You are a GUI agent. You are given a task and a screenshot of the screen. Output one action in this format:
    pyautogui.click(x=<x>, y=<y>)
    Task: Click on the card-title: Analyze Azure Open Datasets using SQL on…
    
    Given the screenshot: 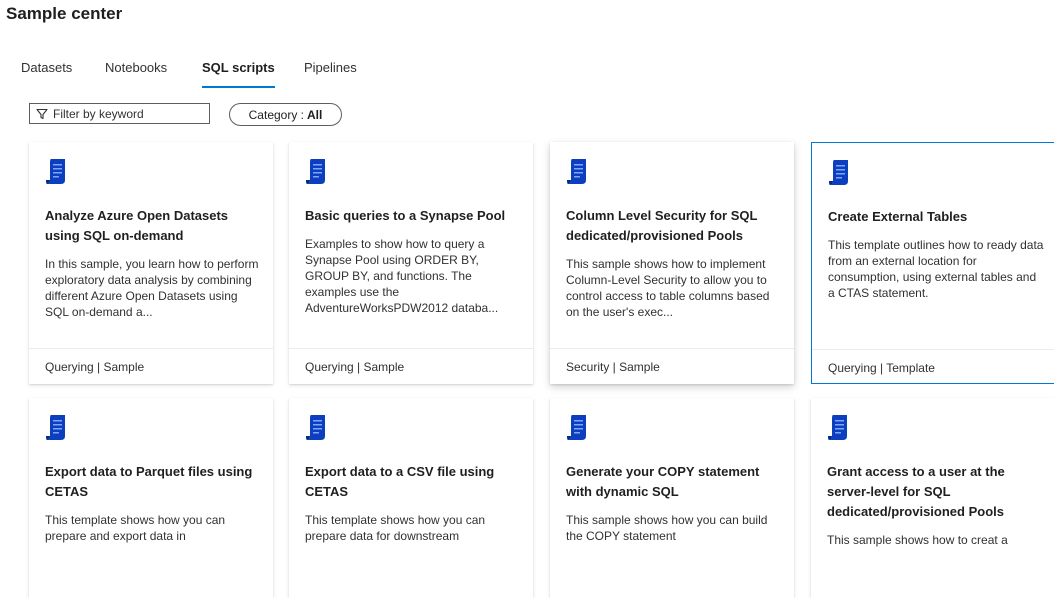 What is the action you would take?
    pyautogui.click(x=137, y=225)
    